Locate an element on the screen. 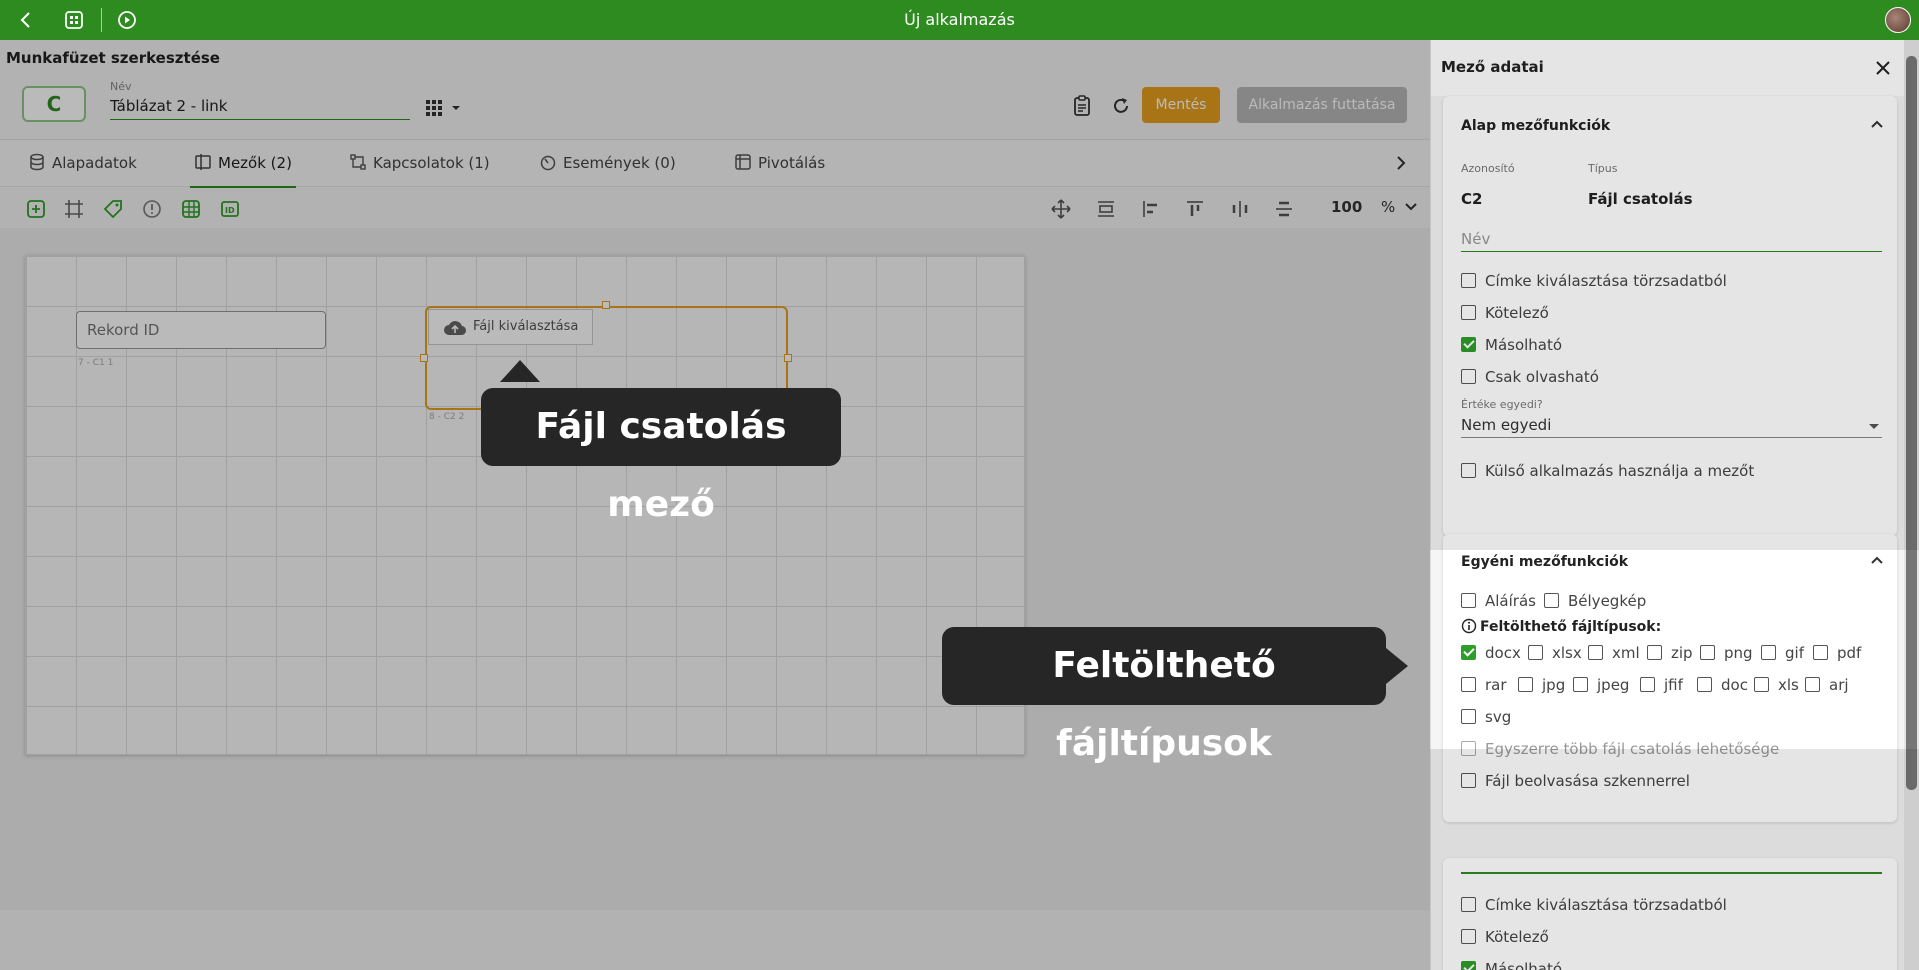  panel-header: Mező adatai is located at coordinates (1675, 68).